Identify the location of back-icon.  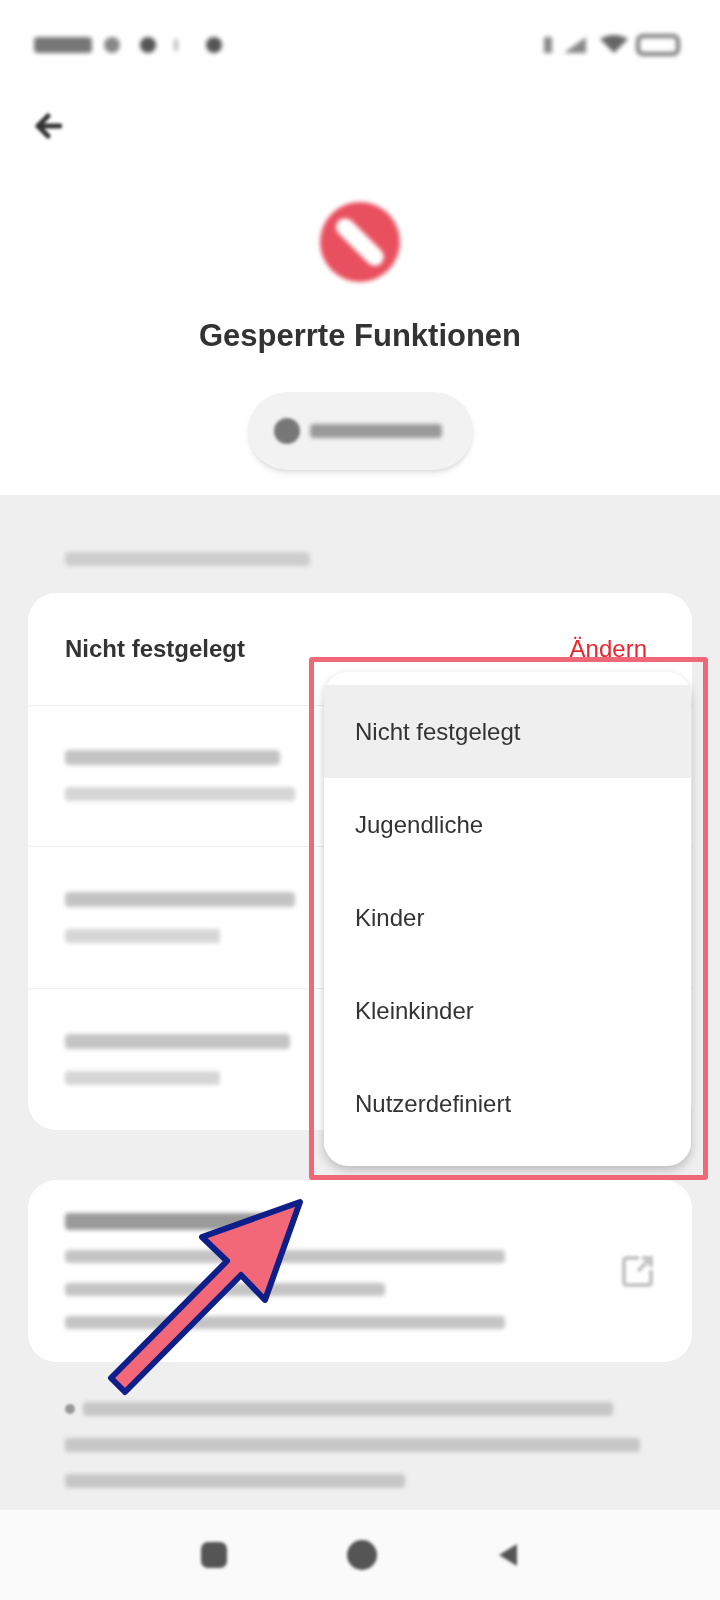
(48, 126).